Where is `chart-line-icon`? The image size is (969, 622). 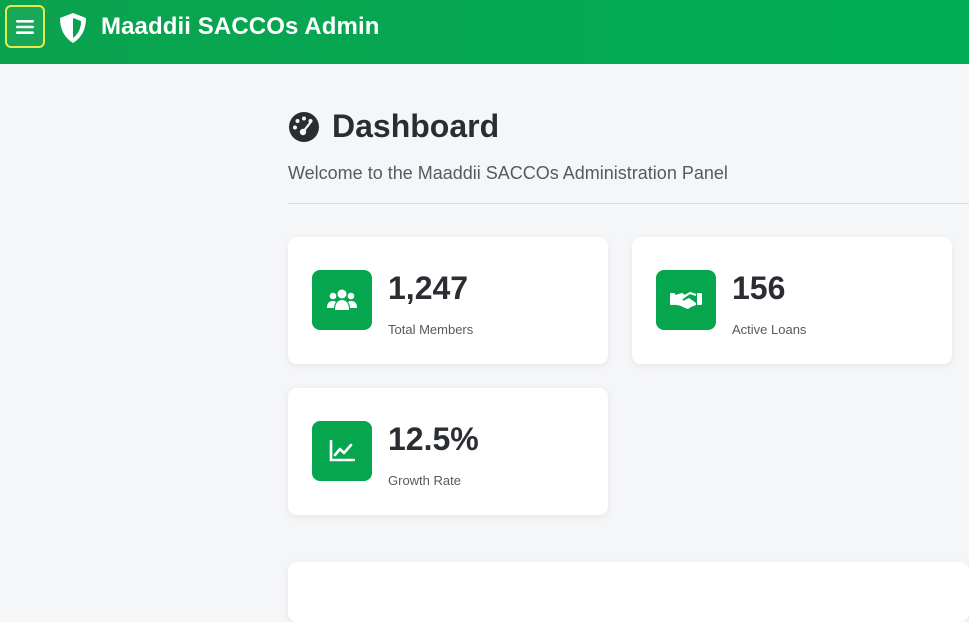
chart-line-icon is located at coordinates (342, 451).